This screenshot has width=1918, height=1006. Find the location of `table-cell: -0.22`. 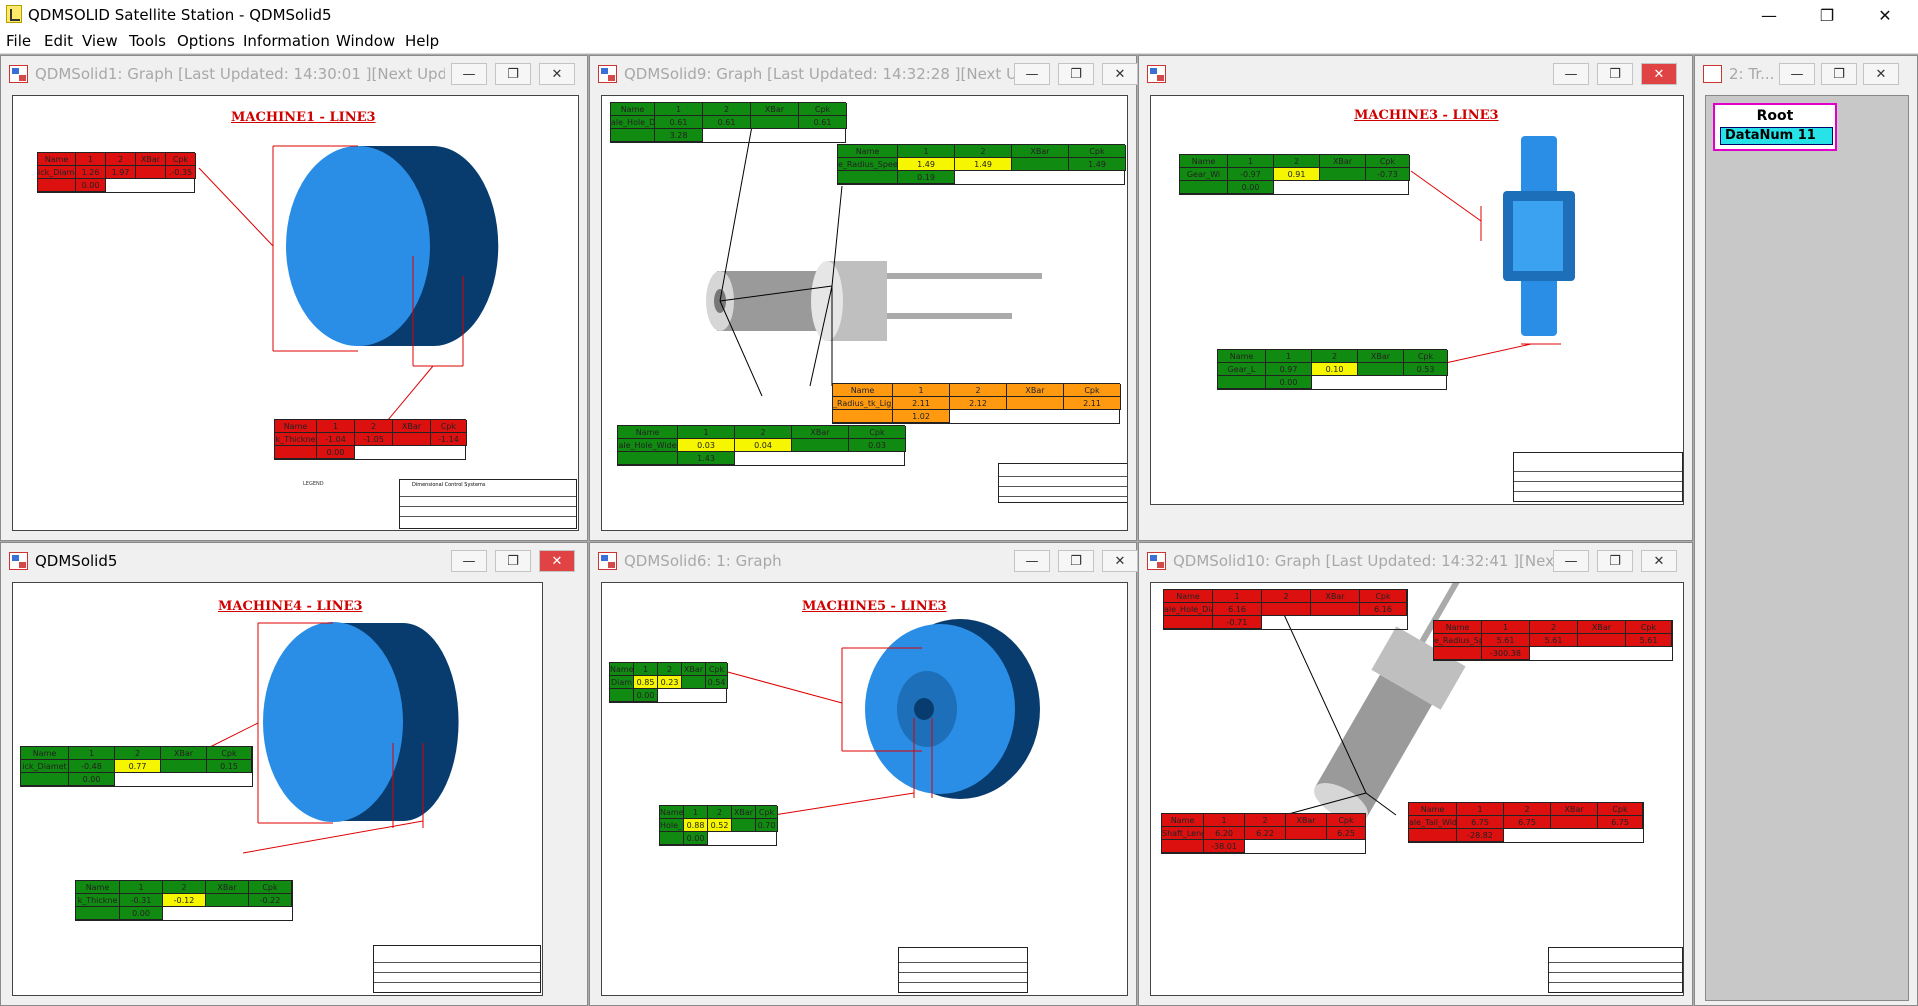

table-cell: -0.22 is located at coordinates (270, 900).